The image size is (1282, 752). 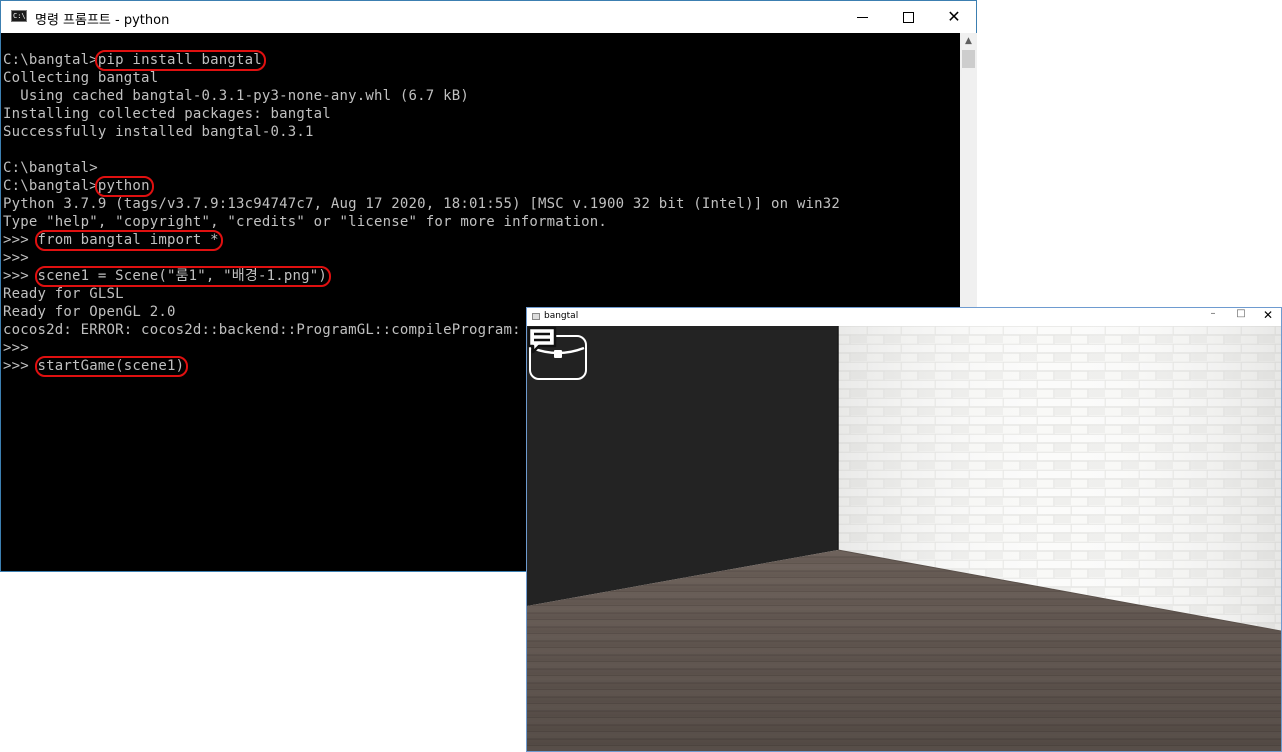 What do you see at coordinates (63, 294) in the screenshot?
I see `console-line: Ready for GLSL` at bounding box center [63, 294].